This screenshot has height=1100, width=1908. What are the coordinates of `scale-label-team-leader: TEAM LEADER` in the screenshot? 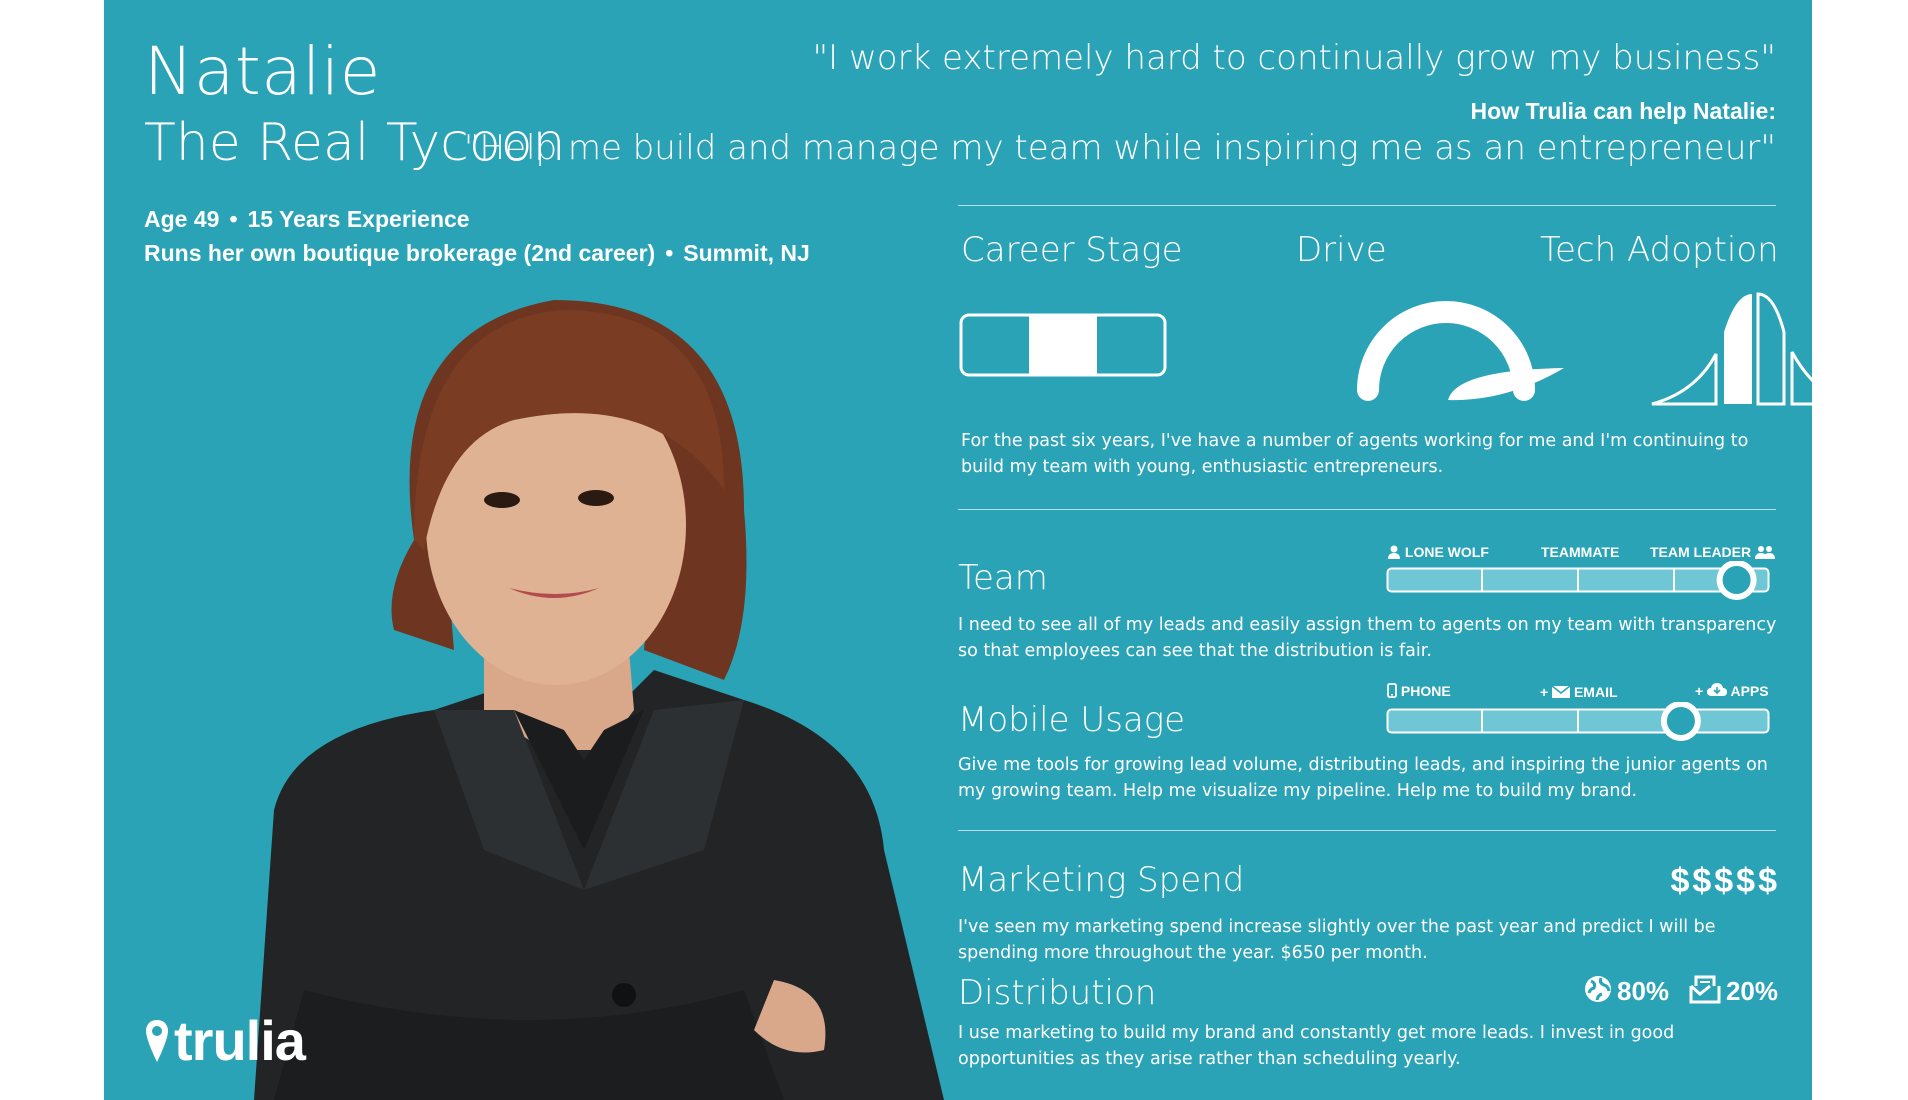 It's located at (1713, 552).